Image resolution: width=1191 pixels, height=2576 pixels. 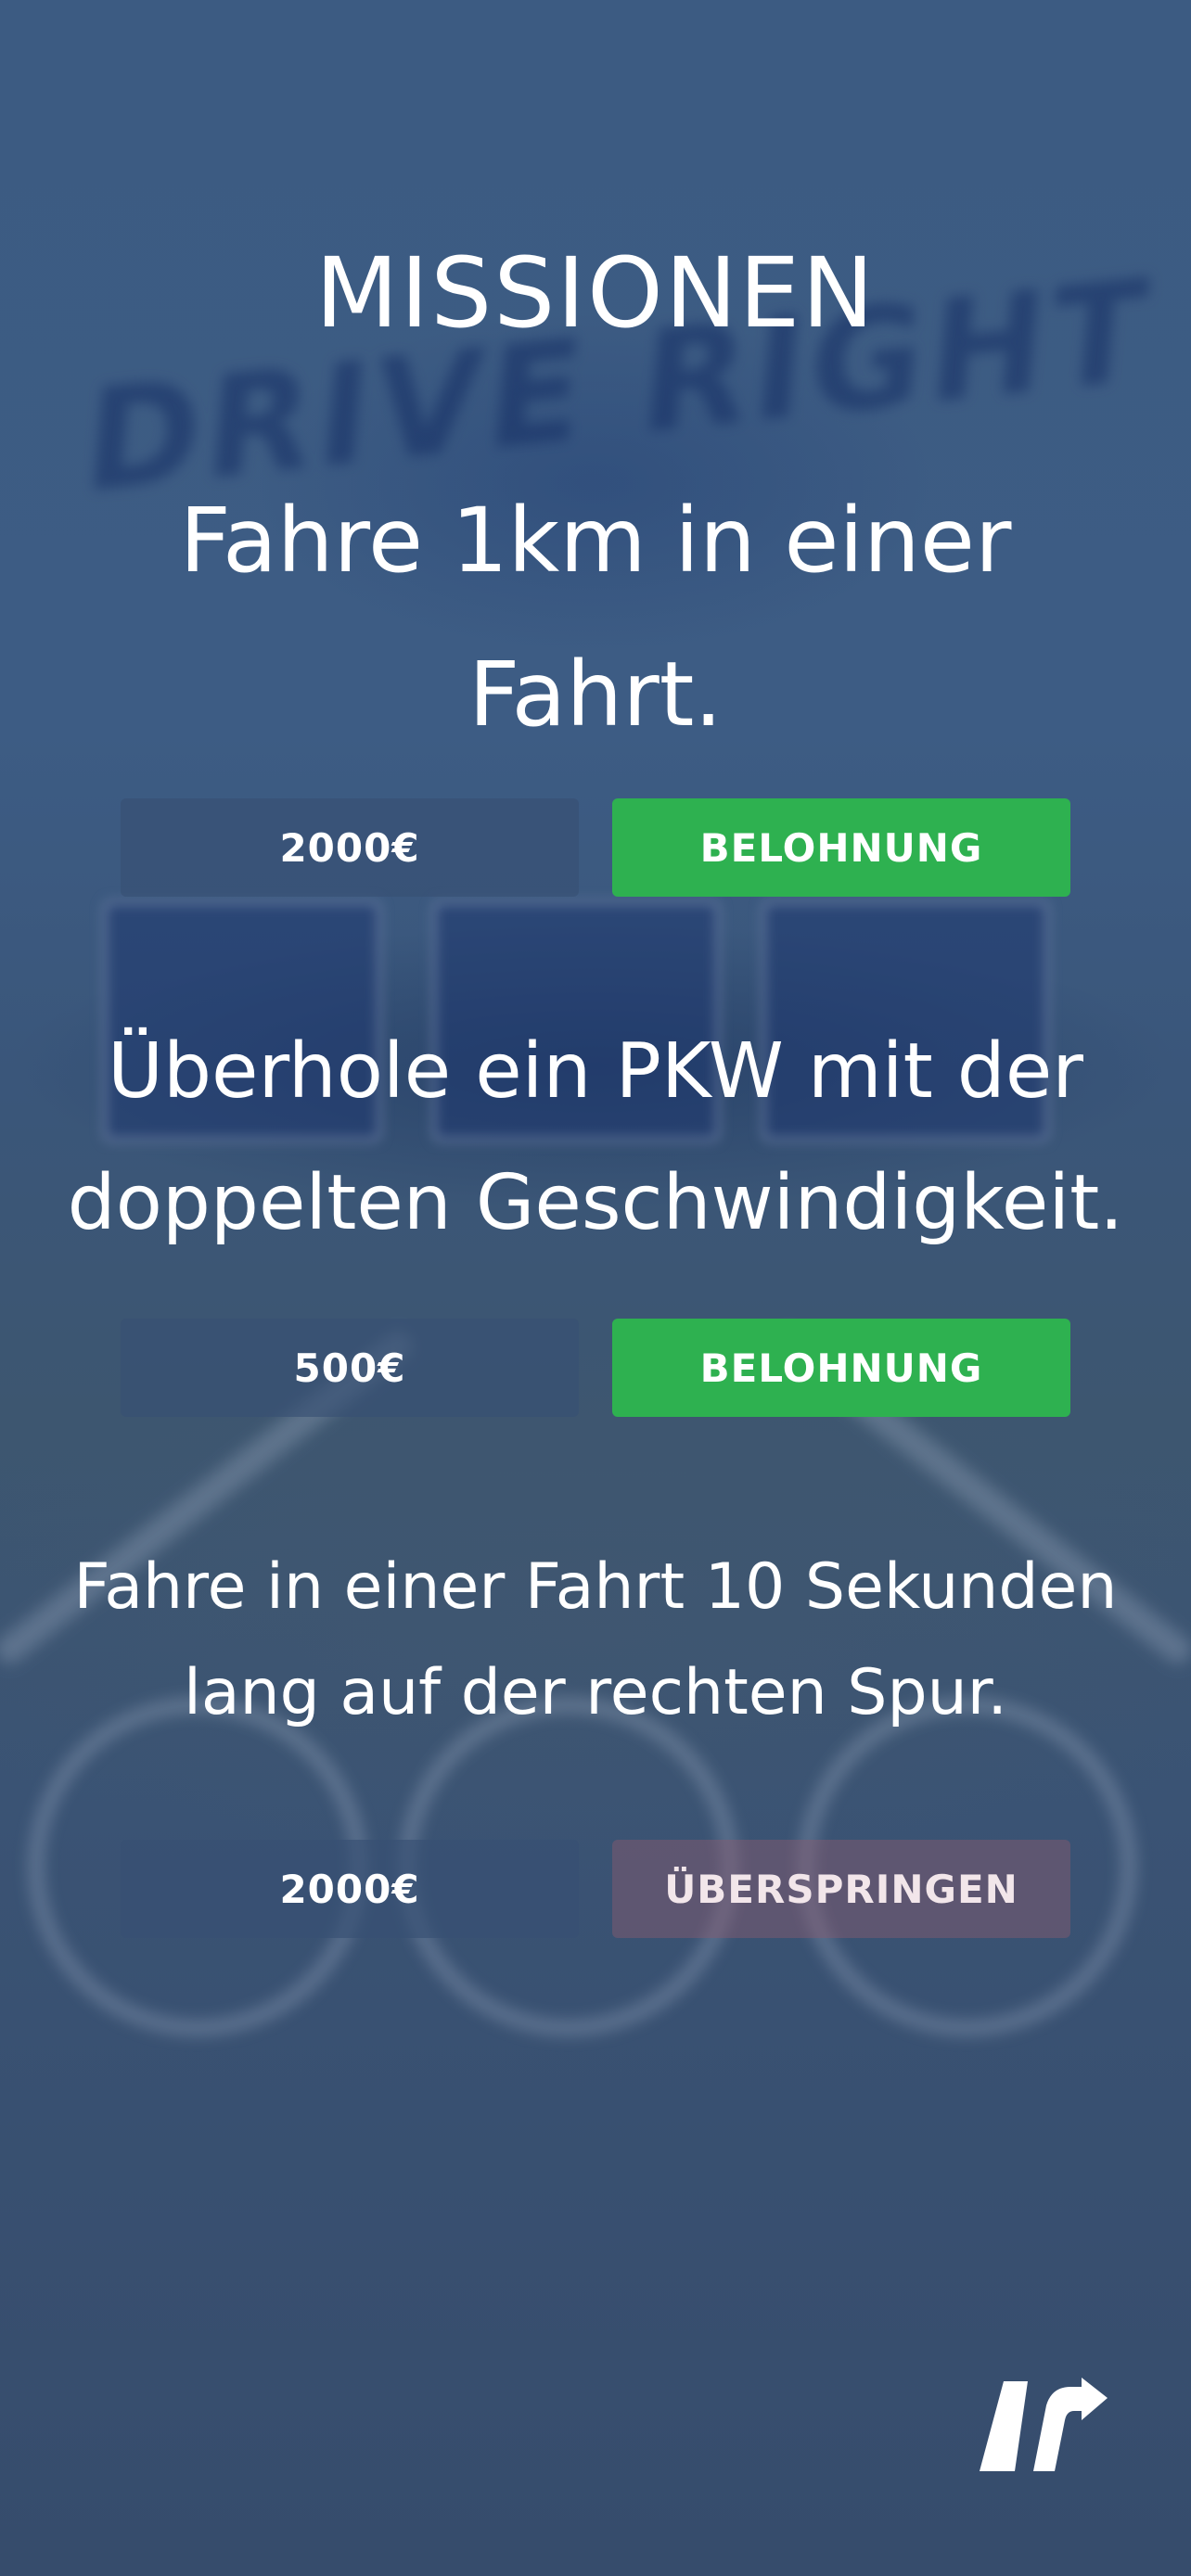 I want to click on mission-3-reward: 2000€, so click(x=350, y=1889).